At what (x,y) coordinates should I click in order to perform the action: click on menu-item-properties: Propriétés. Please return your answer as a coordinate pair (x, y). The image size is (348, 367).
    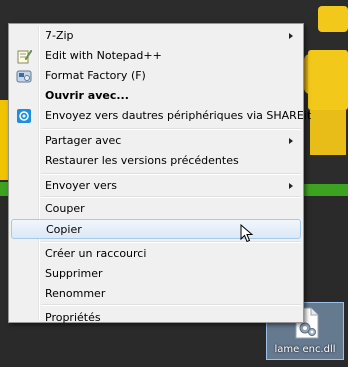
    Looking at the image, I should click on (156, 311).